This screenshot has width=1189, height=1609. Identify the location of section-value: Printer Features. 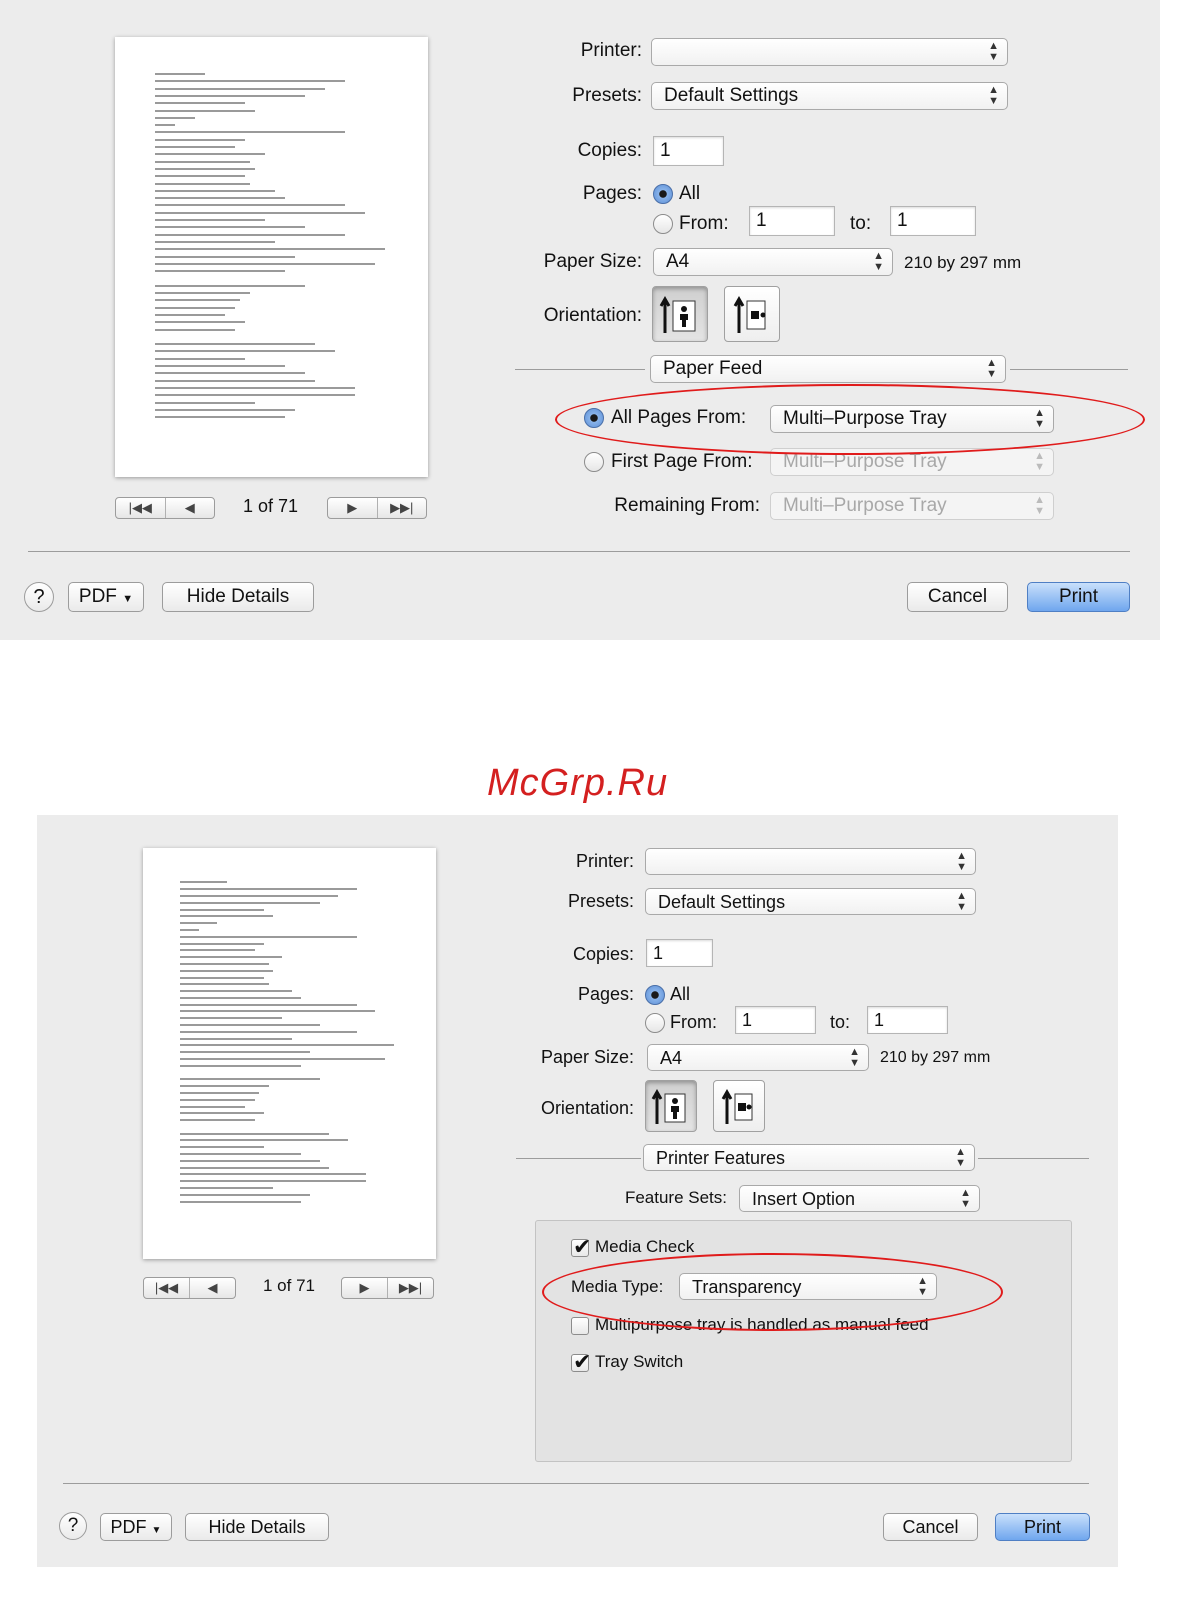
(721, 1158).